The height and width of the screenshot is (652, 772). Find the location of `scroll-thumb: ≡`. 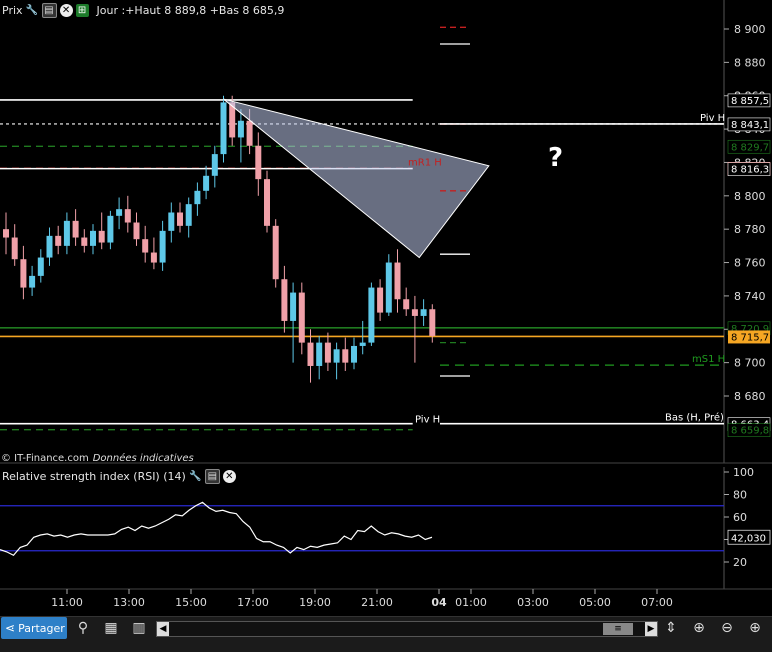

scroll-thumb: ≡ is located at coordinates (618, 629).